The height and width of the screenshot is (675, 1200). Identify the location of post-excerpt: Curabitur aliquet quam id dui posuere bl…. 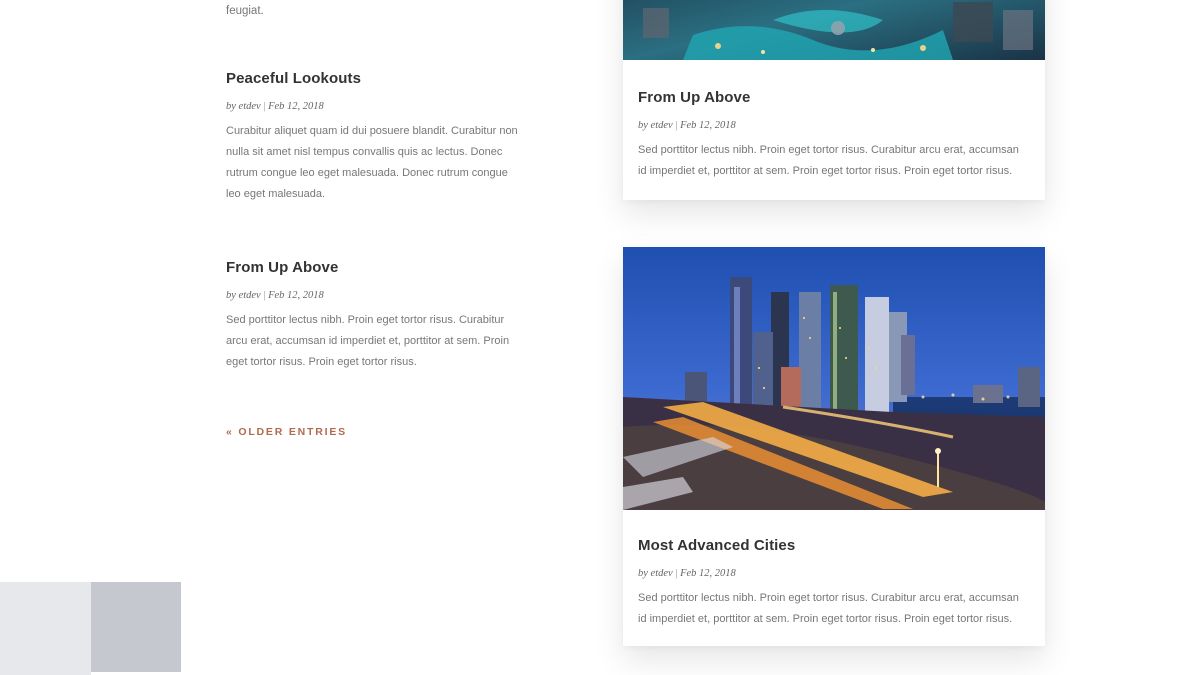
(372, 162).